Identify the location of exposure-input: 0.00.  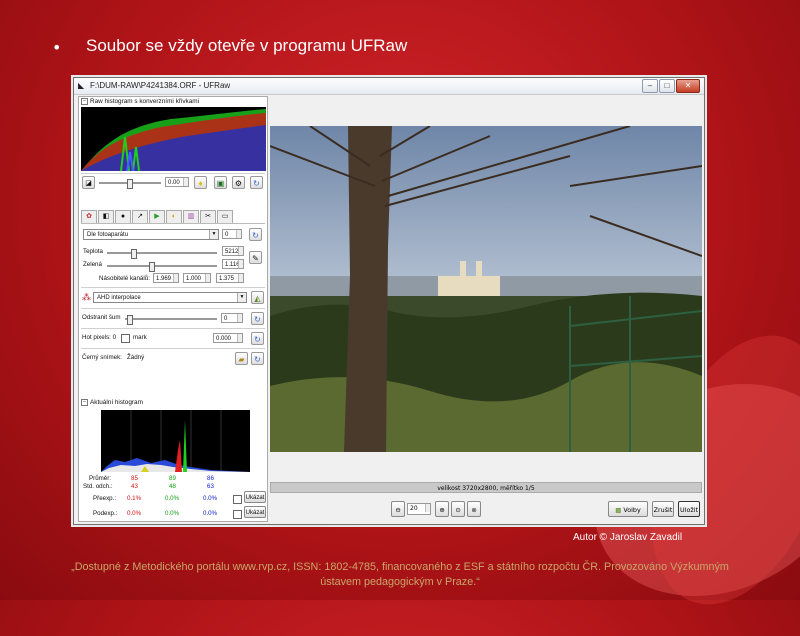
(177, 182).